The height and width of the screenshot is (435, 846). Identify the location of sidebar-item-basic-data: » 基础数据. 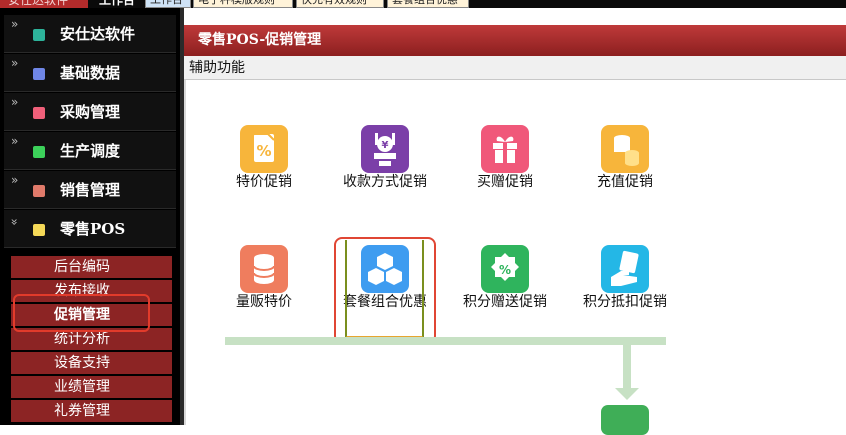
(90, 73).